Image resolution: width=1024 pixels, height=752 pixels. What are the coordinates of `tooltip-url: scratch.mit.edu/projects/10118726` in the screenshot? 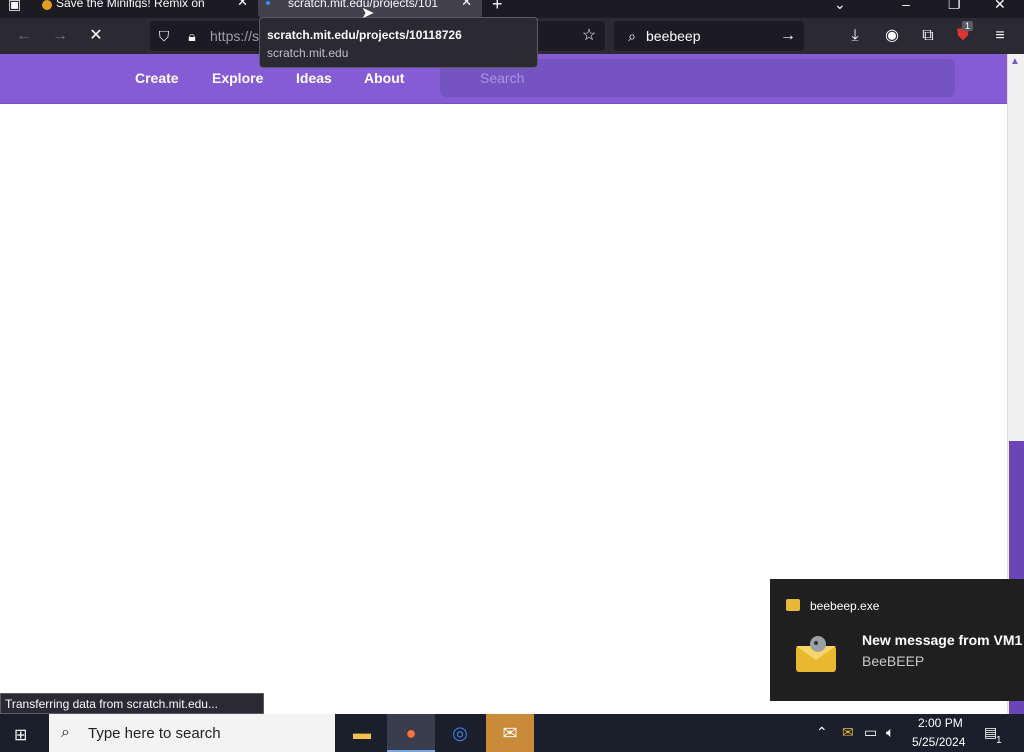 It's located at (364, 35).